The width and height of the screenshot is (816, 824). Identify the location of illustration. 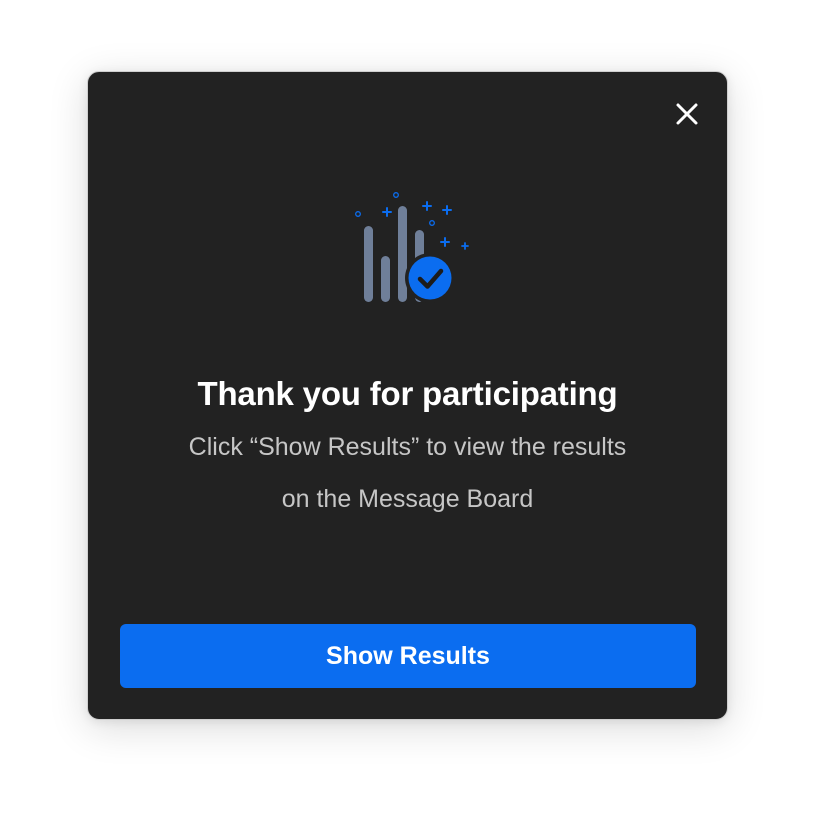
(410, 249).